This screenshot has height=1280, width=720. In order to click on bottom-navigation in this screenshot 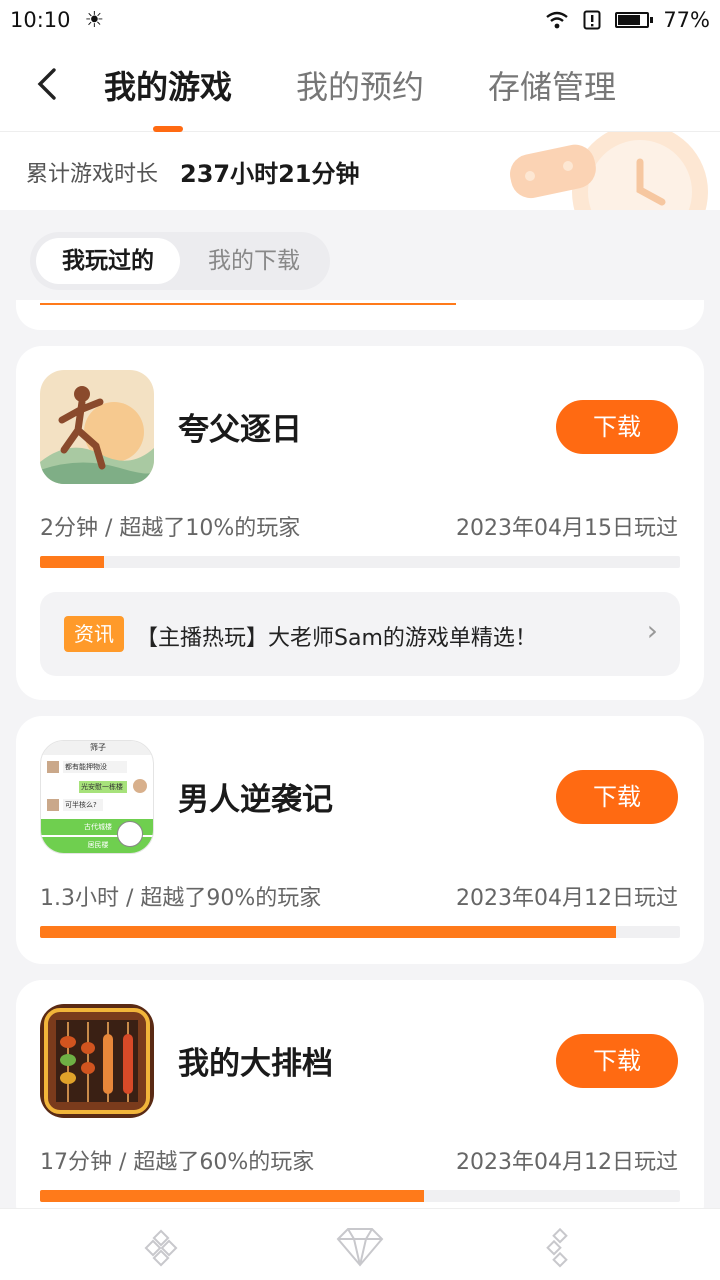, I will do `click(360, 1244)`.